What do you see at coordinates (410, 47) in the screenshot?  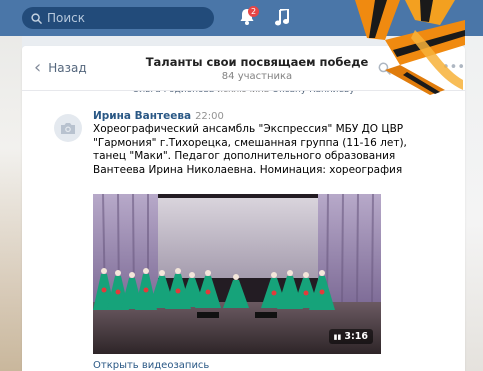 I see `st-george-ribbon-icon` at bounding box center [410, 47].